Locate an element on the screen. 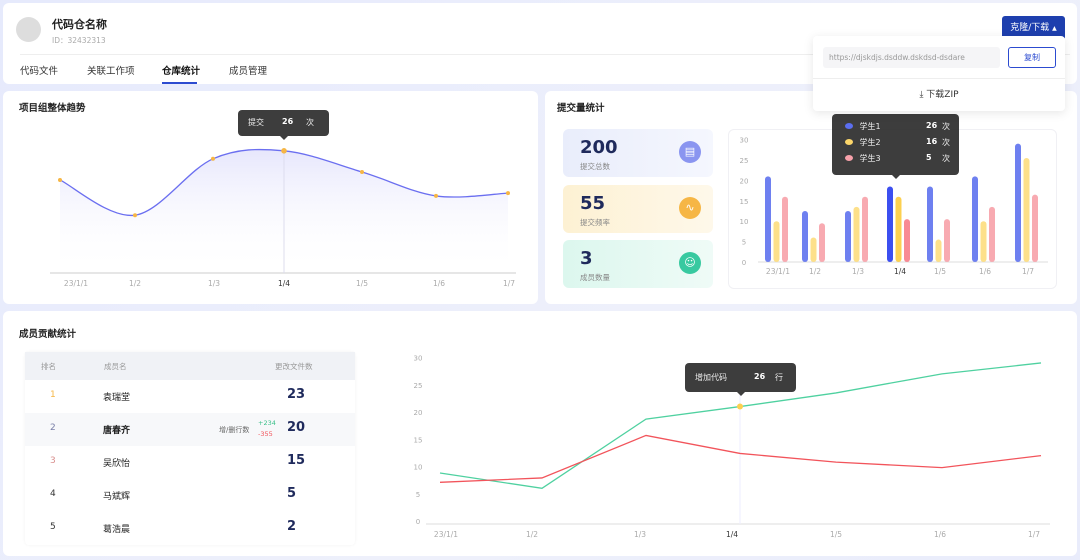 The image size is (1080, 560). x-tick-label: 1/5 is located at coordinates (836, 534).